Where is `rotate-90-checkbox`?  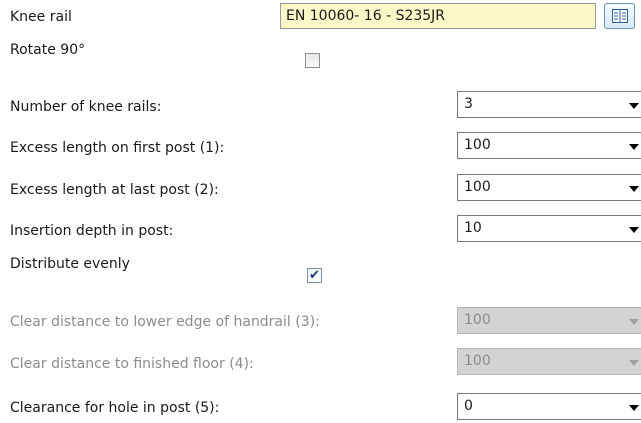 rotate-90-checkbox is located at coordinates (312, 60).